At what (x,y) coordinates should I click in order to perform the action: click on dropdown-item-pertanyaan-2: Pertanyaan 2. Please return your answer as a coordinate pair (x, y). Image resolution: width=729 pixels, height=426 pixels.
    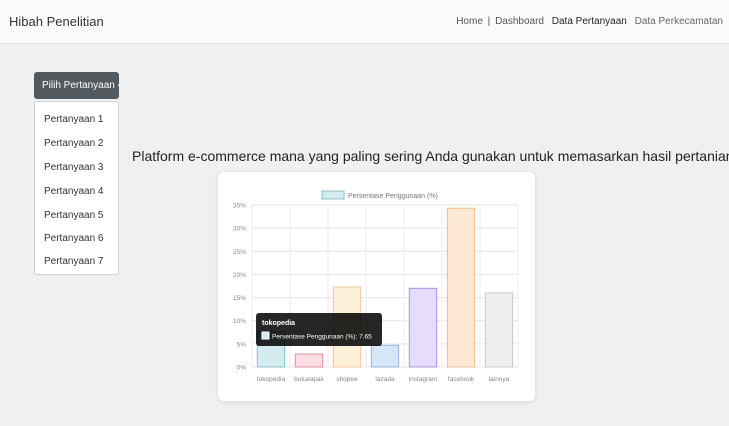
    Looking at the image, I should click on (74, 143).